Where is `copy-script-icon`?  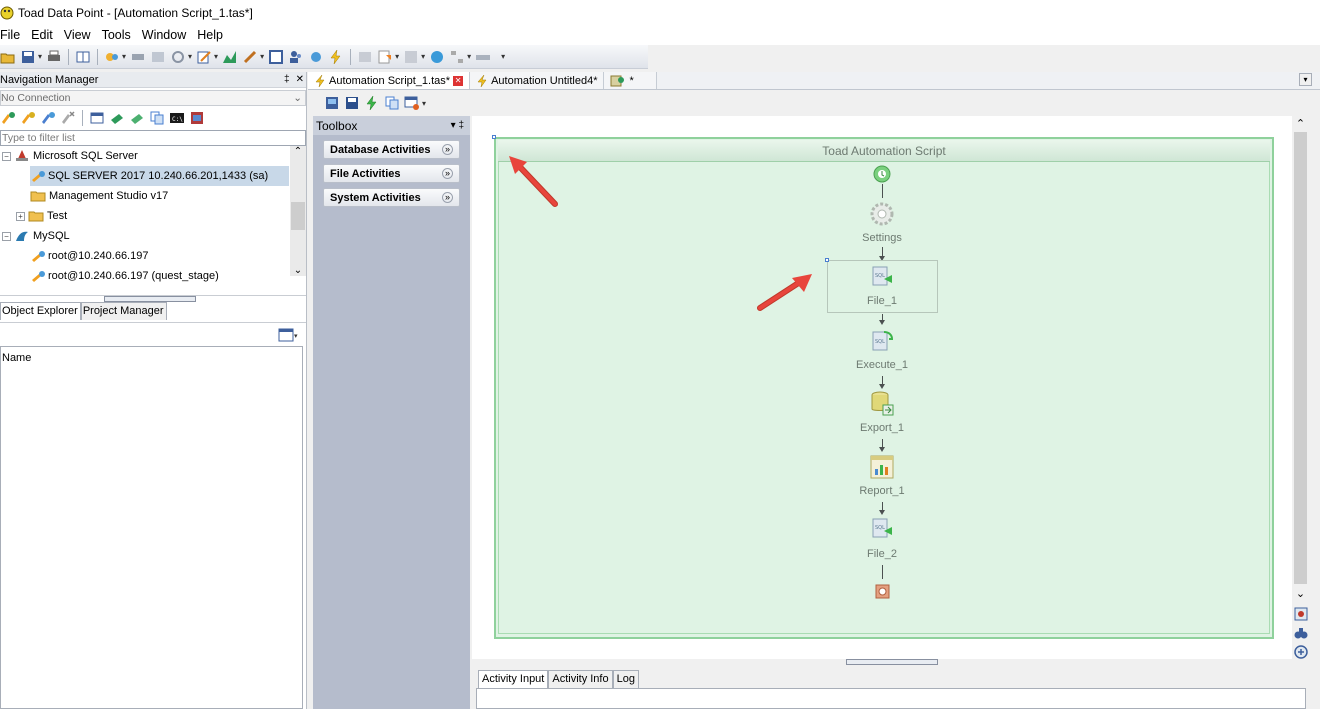 copy-script-icon is located at coordinates (392, 103).